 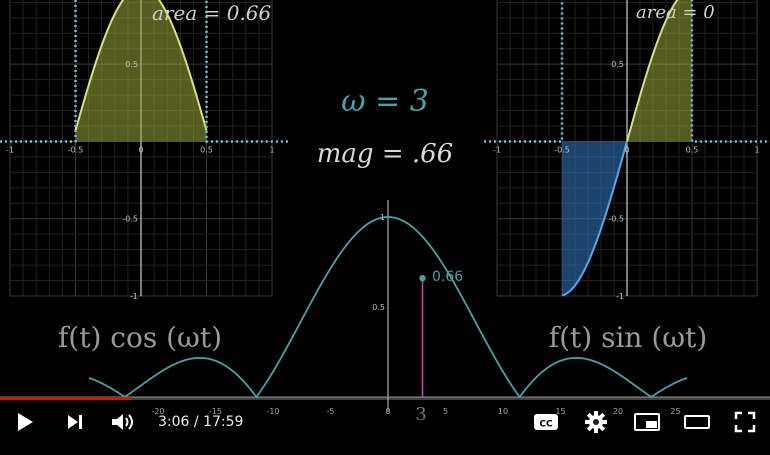 What do you see at coordinates (174, 422) in the screenshot?
I see `current-time: 3:06` at bounding box center [174, 422].